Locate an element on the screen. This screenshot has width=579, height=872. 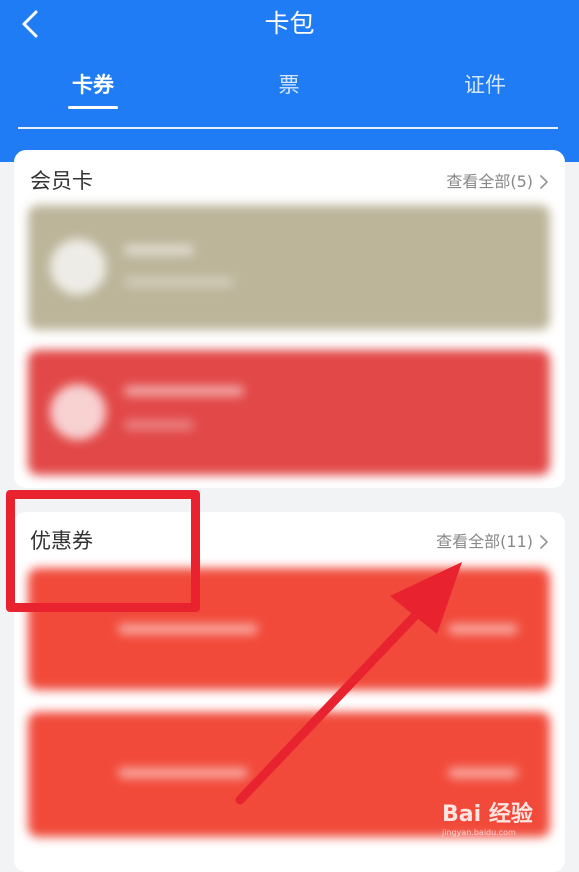
active-tab-indicator is located at coordinates (93, 107).